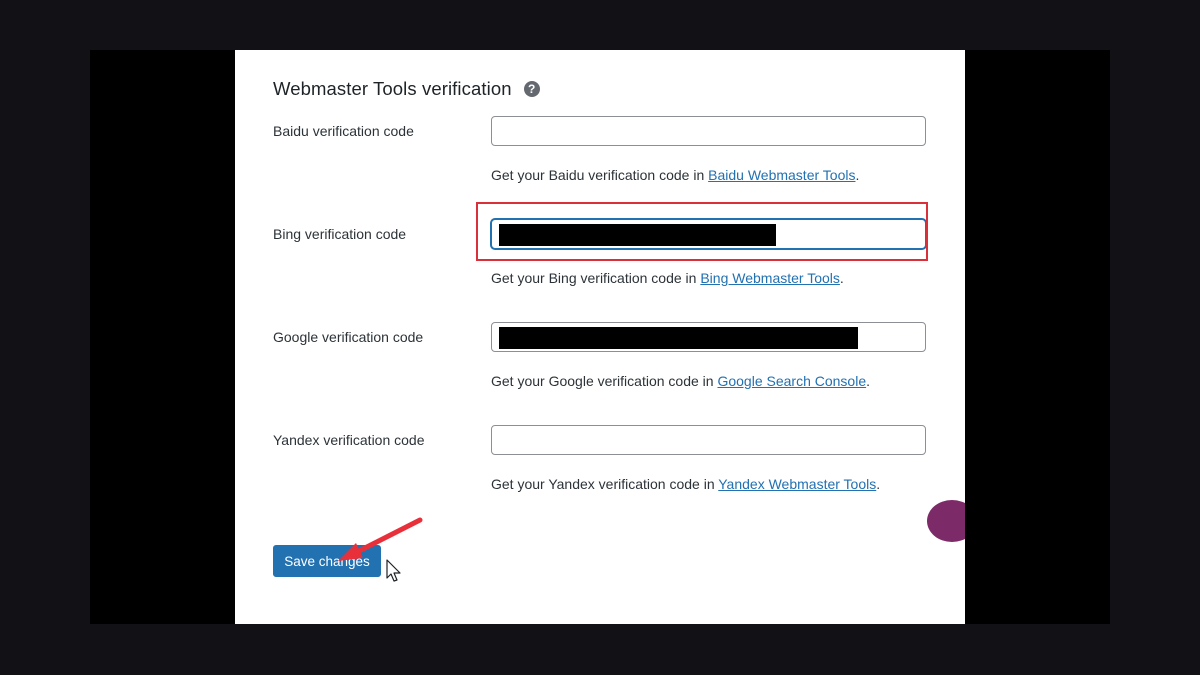  I want to click on baidu-verification-input, so click(708, 131).